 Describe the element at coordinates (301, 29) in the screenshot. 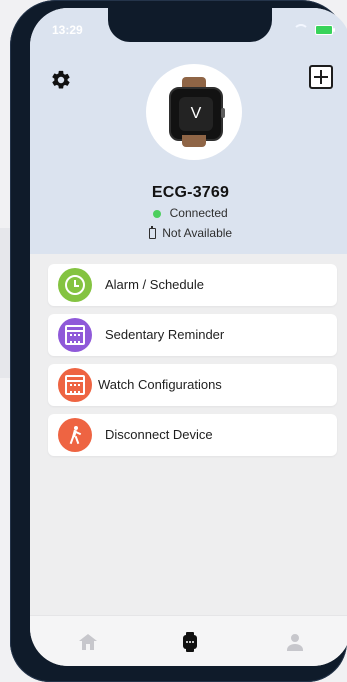

I see `wifi-icon` at that location.